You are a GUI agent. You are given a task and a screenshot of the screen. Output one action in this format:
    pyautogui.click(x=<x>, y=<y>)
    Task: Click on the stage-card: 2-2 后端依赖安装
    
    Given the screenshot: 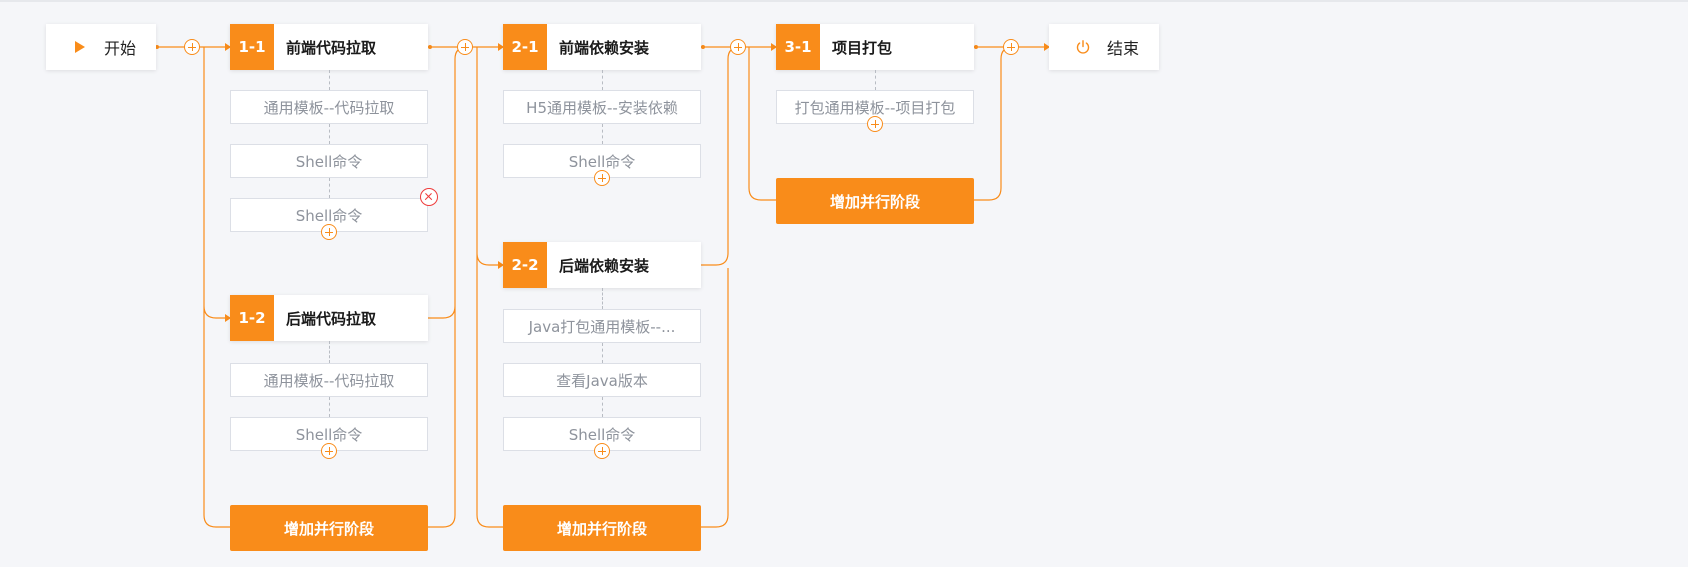 What is the action you would take?
    pyautogui.click(x=602, y=265)
    